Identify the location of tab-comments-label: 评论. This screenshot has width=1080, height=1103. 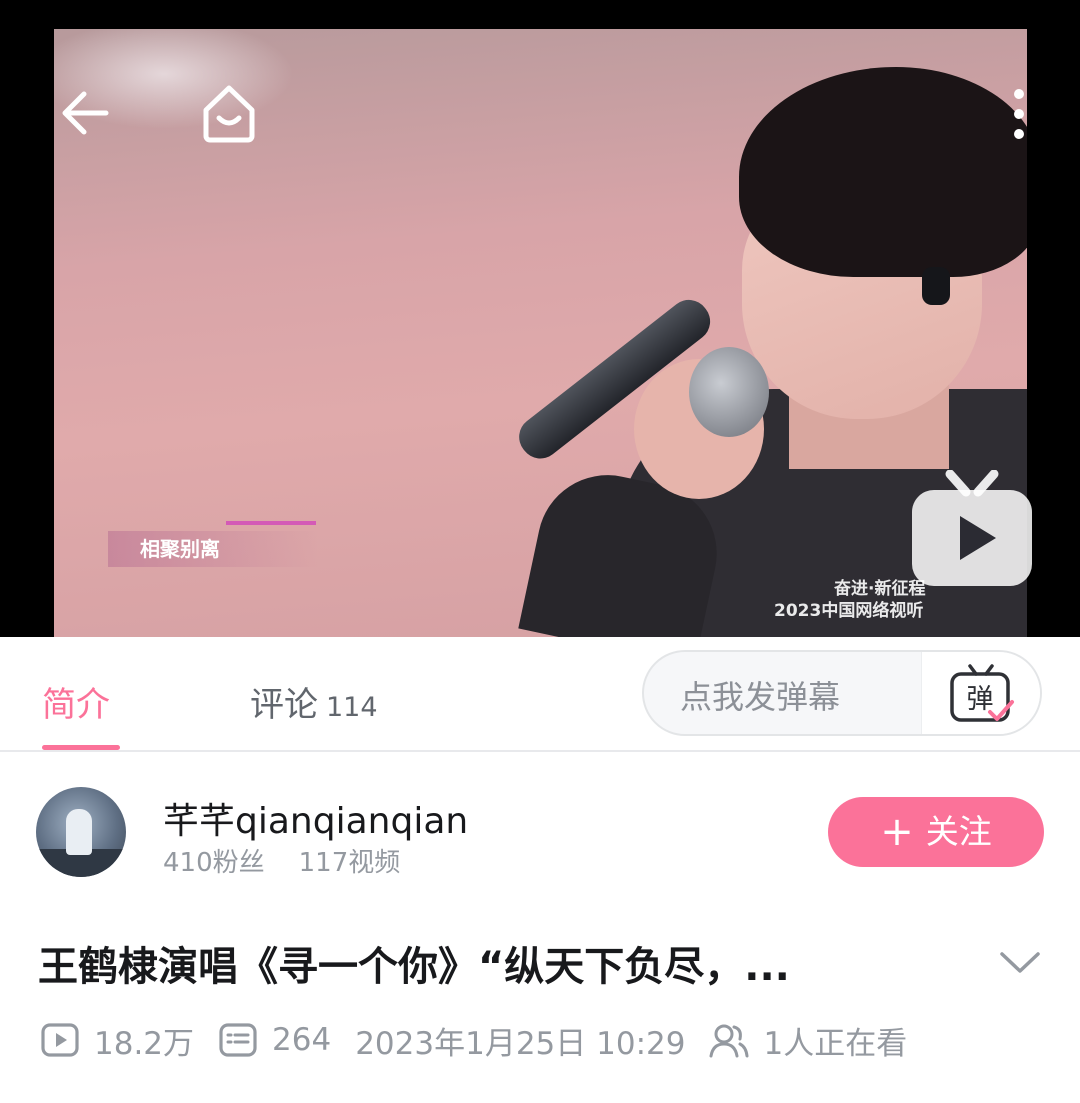
(284, 705).